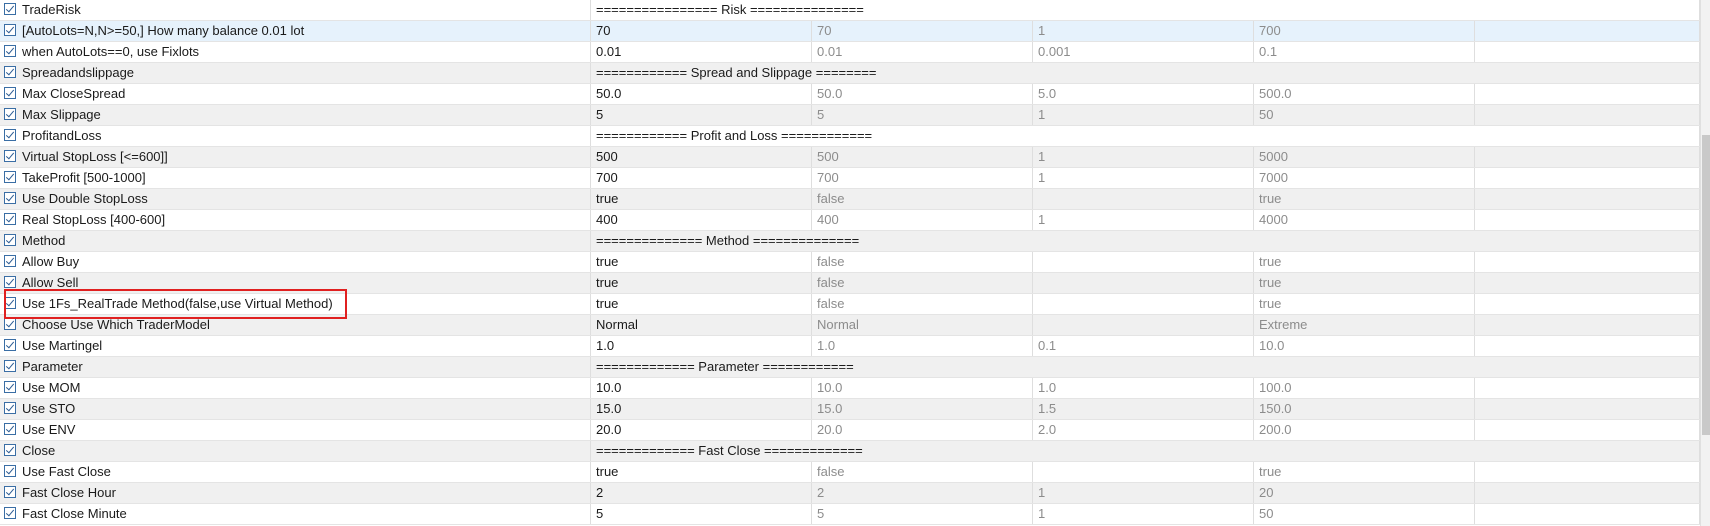 Image resolution: width=1710 pixels, height=526 pixels. Describe the element at coordinates (1364, 493) in the screenshot. I see `param-stop-cell: 20` at that location.